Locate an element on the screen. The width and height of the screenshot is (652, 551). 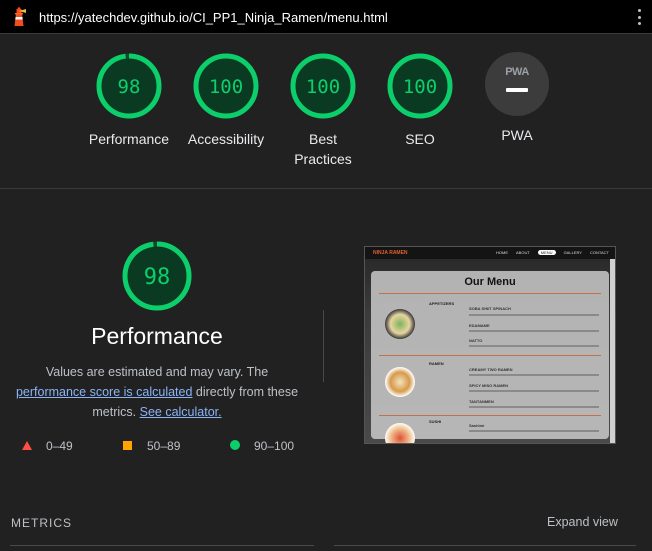
legend-range-fail: 0–49 is located at coordinates (59, 446).